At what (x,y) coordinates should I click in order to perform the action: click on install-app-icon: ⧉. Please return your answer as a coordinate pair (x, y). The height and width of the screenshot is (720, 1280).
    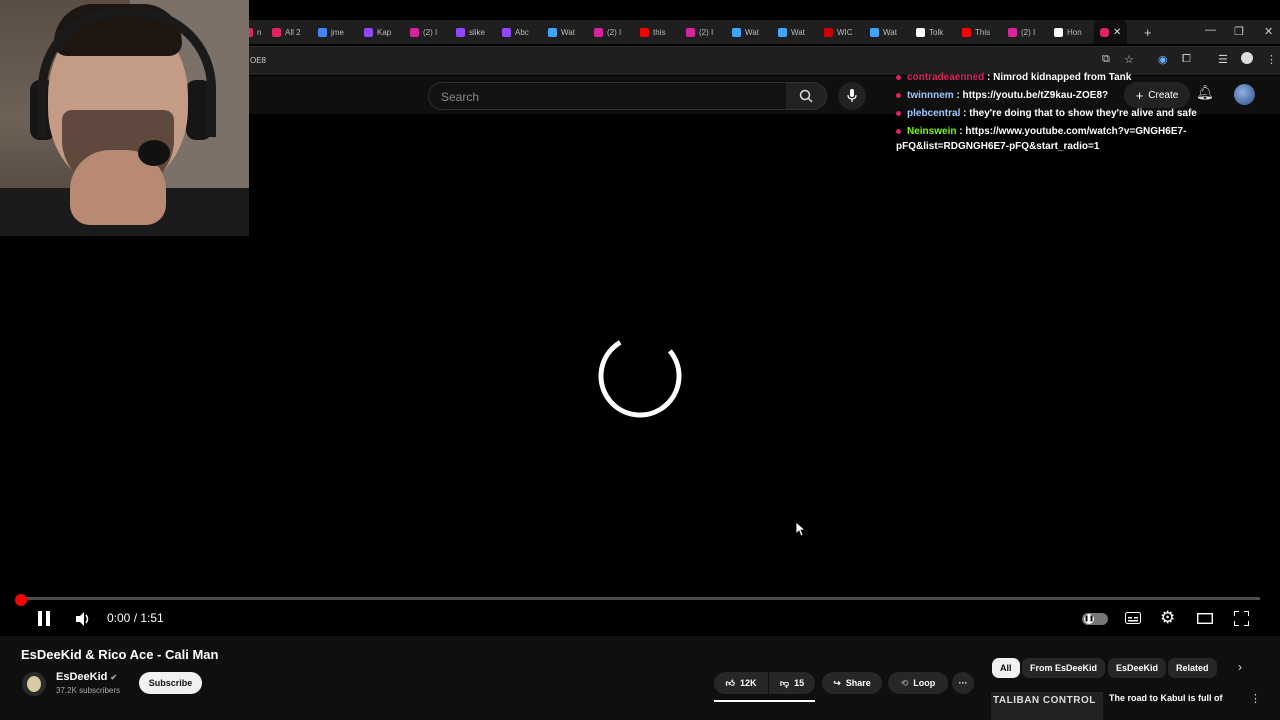
    Looking at the image, I should click on (1106, 59).